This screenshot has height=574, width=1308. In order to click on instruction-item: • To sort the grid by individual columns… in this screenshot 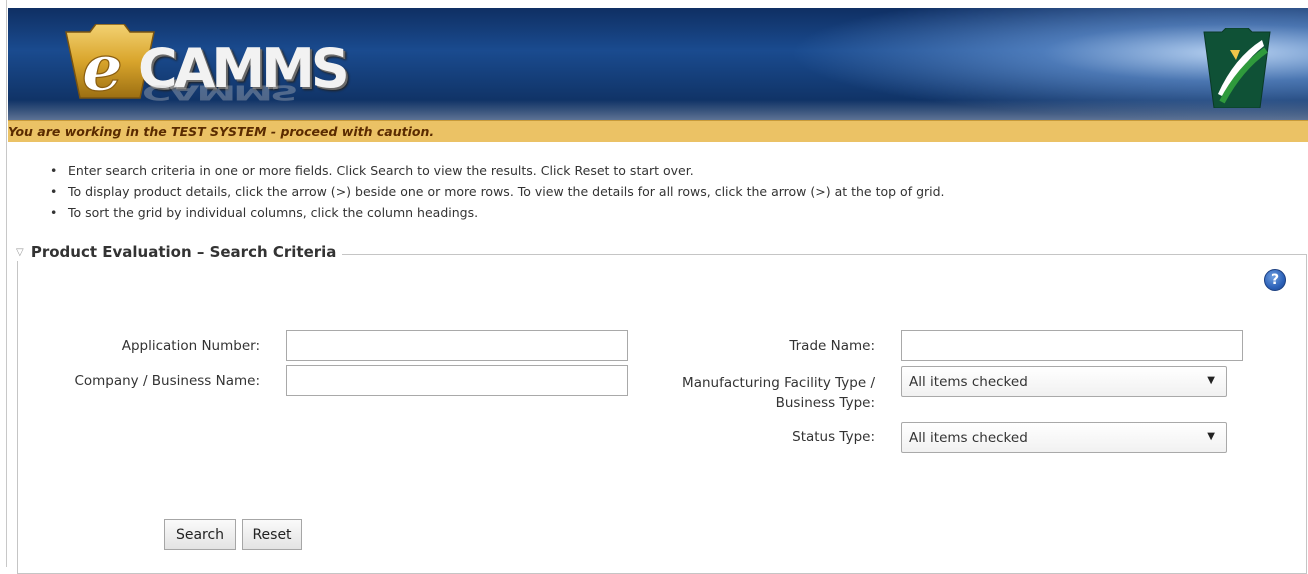, I will do `click(496, 212)`.